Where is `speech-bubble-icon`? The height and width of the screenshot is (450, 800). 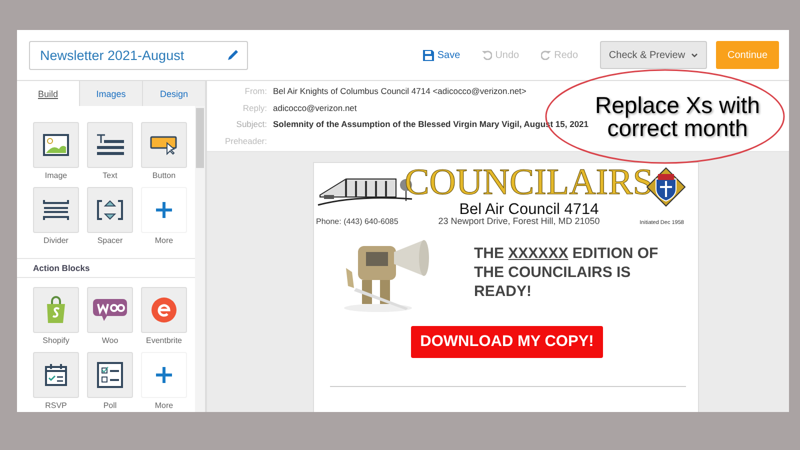
speech-bubble-icon is located at coordinates (110, 310).